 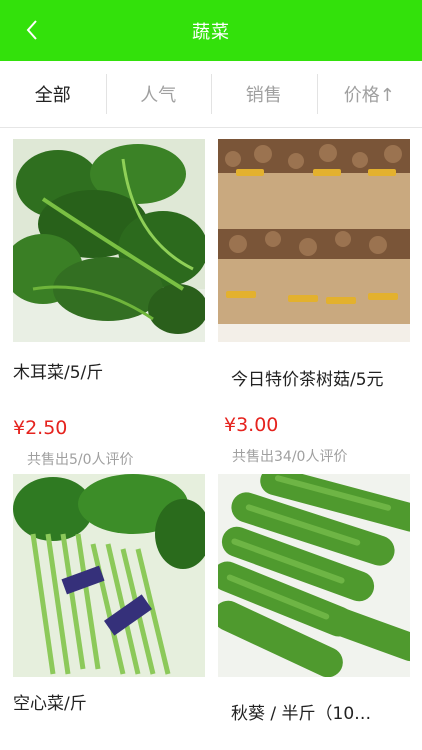 I want to click on top-bar: 蔬菜, so click(x=211, y=30).